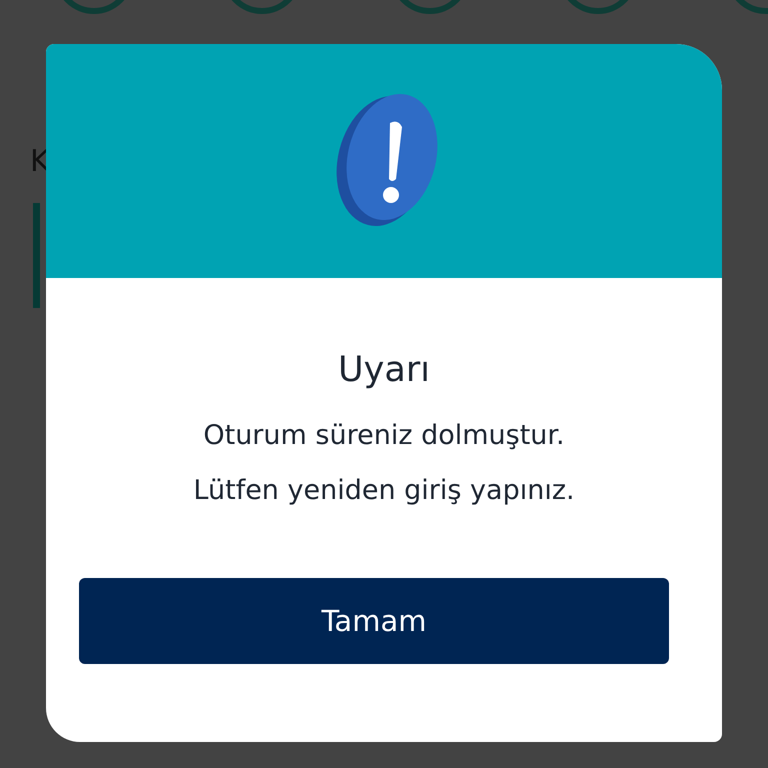 The image size is (768, 768). I want to click on dialog-message: Lütfen yeniden giriş yapınız., so click(384, 491).